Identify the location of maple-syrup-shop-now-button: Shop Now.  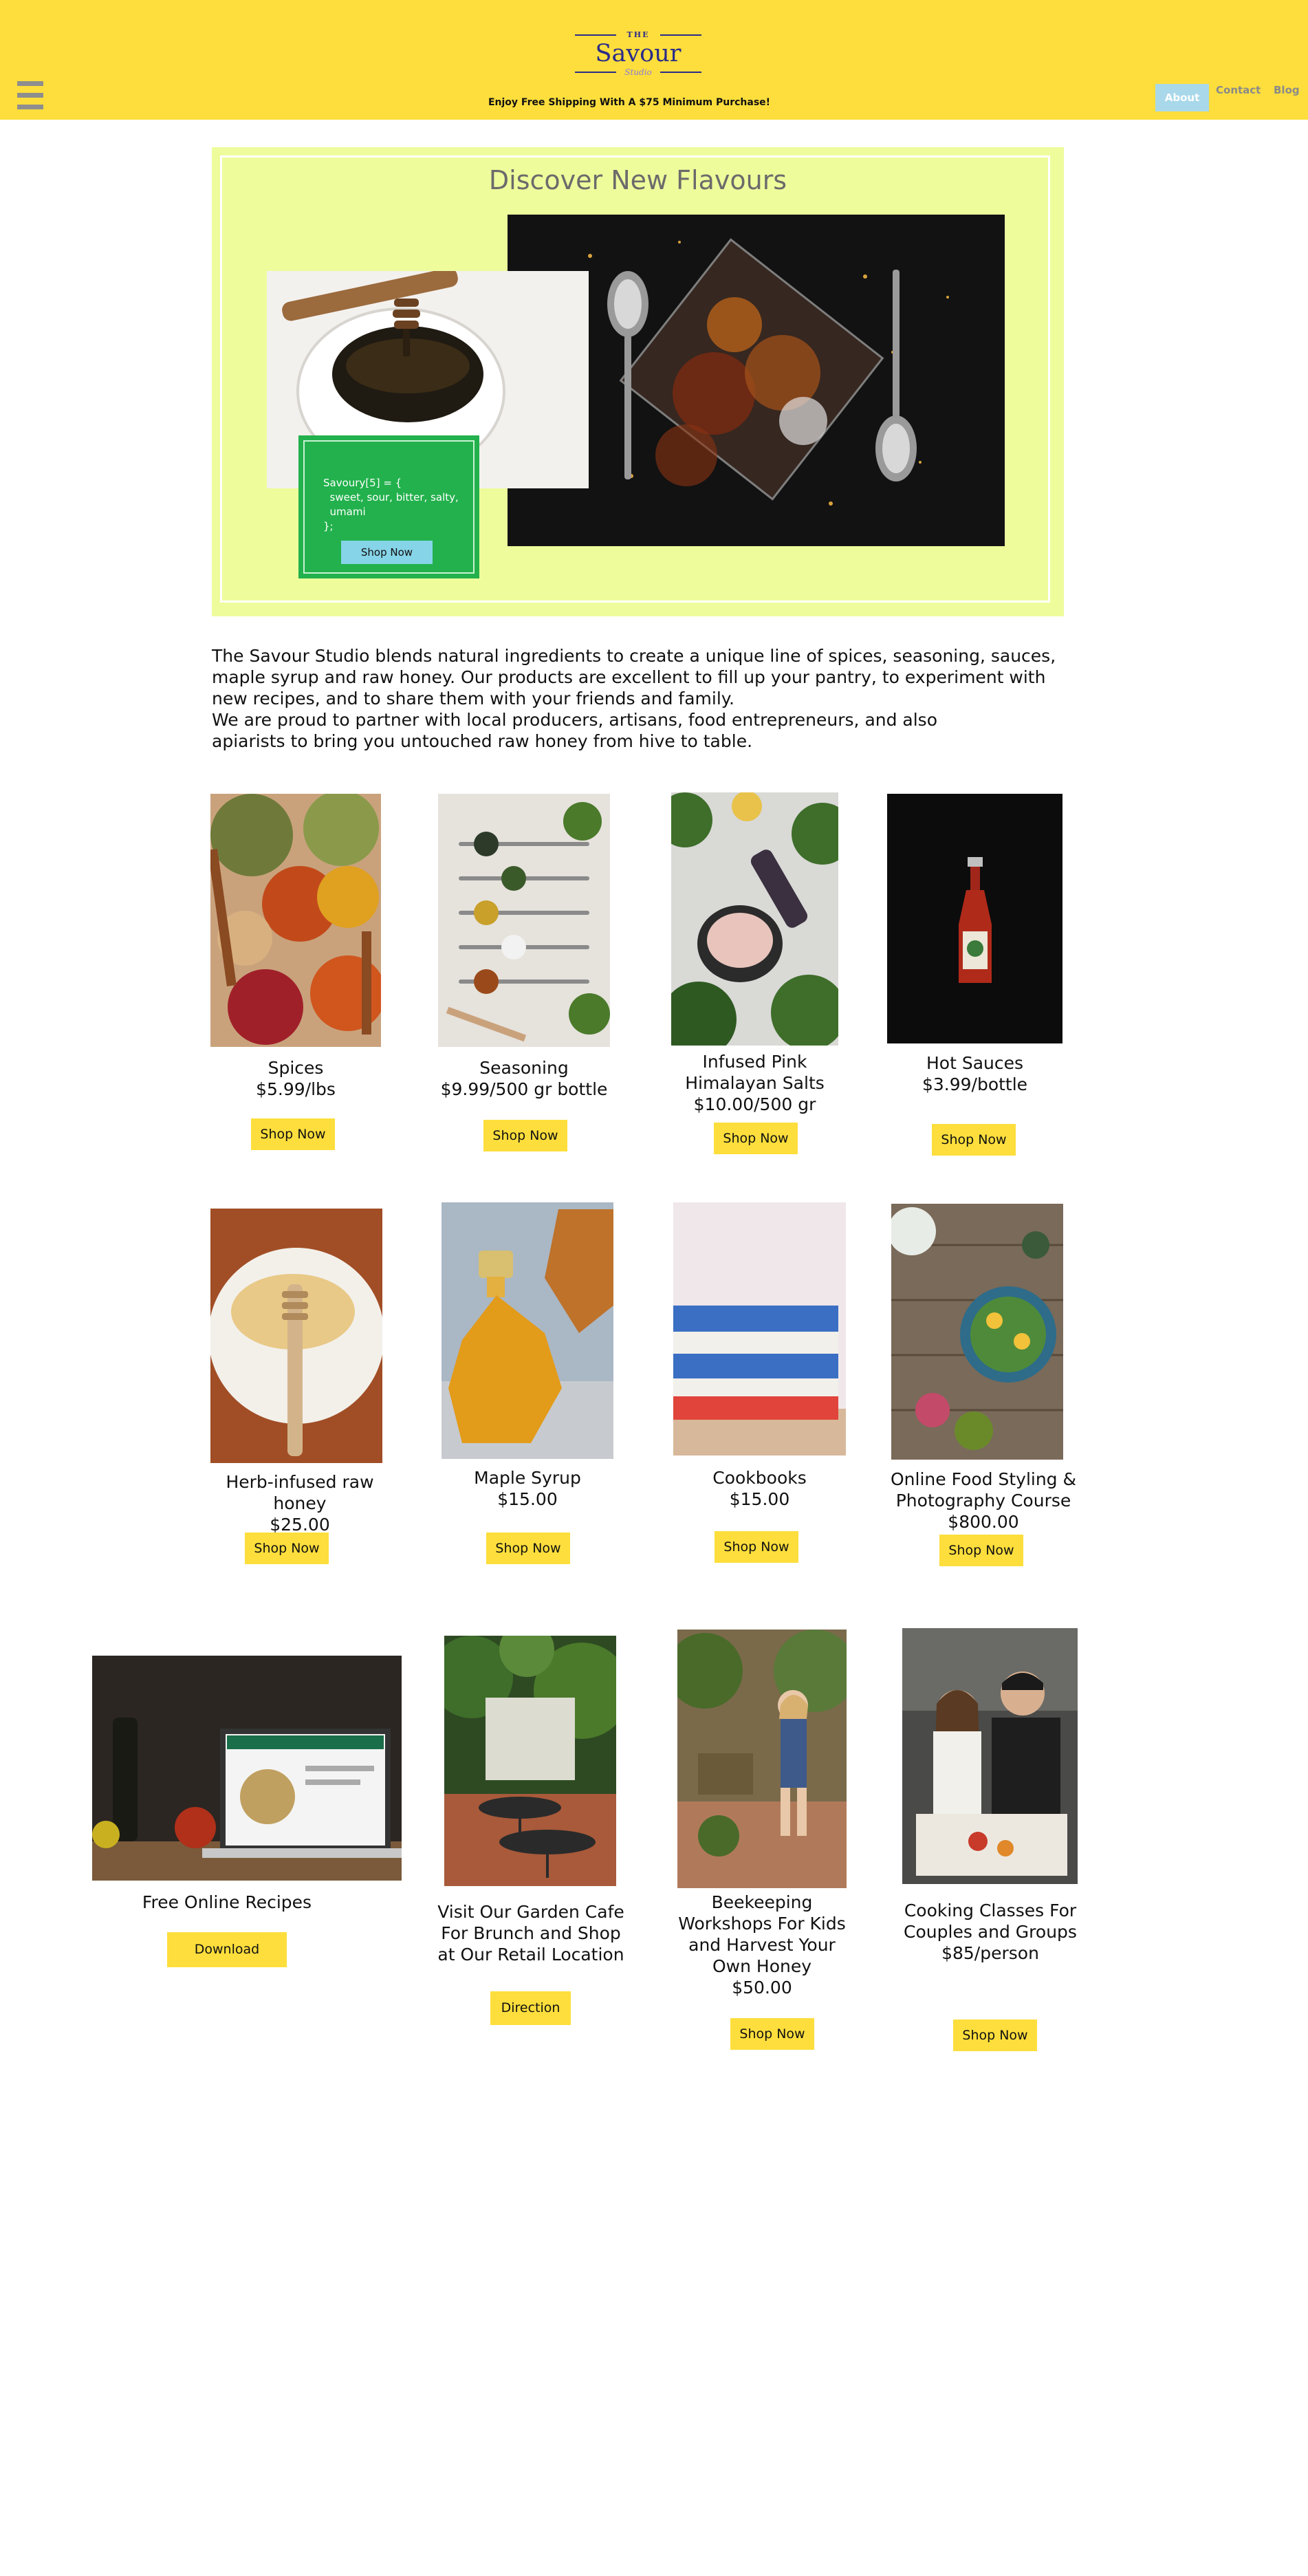
(528, 1548).